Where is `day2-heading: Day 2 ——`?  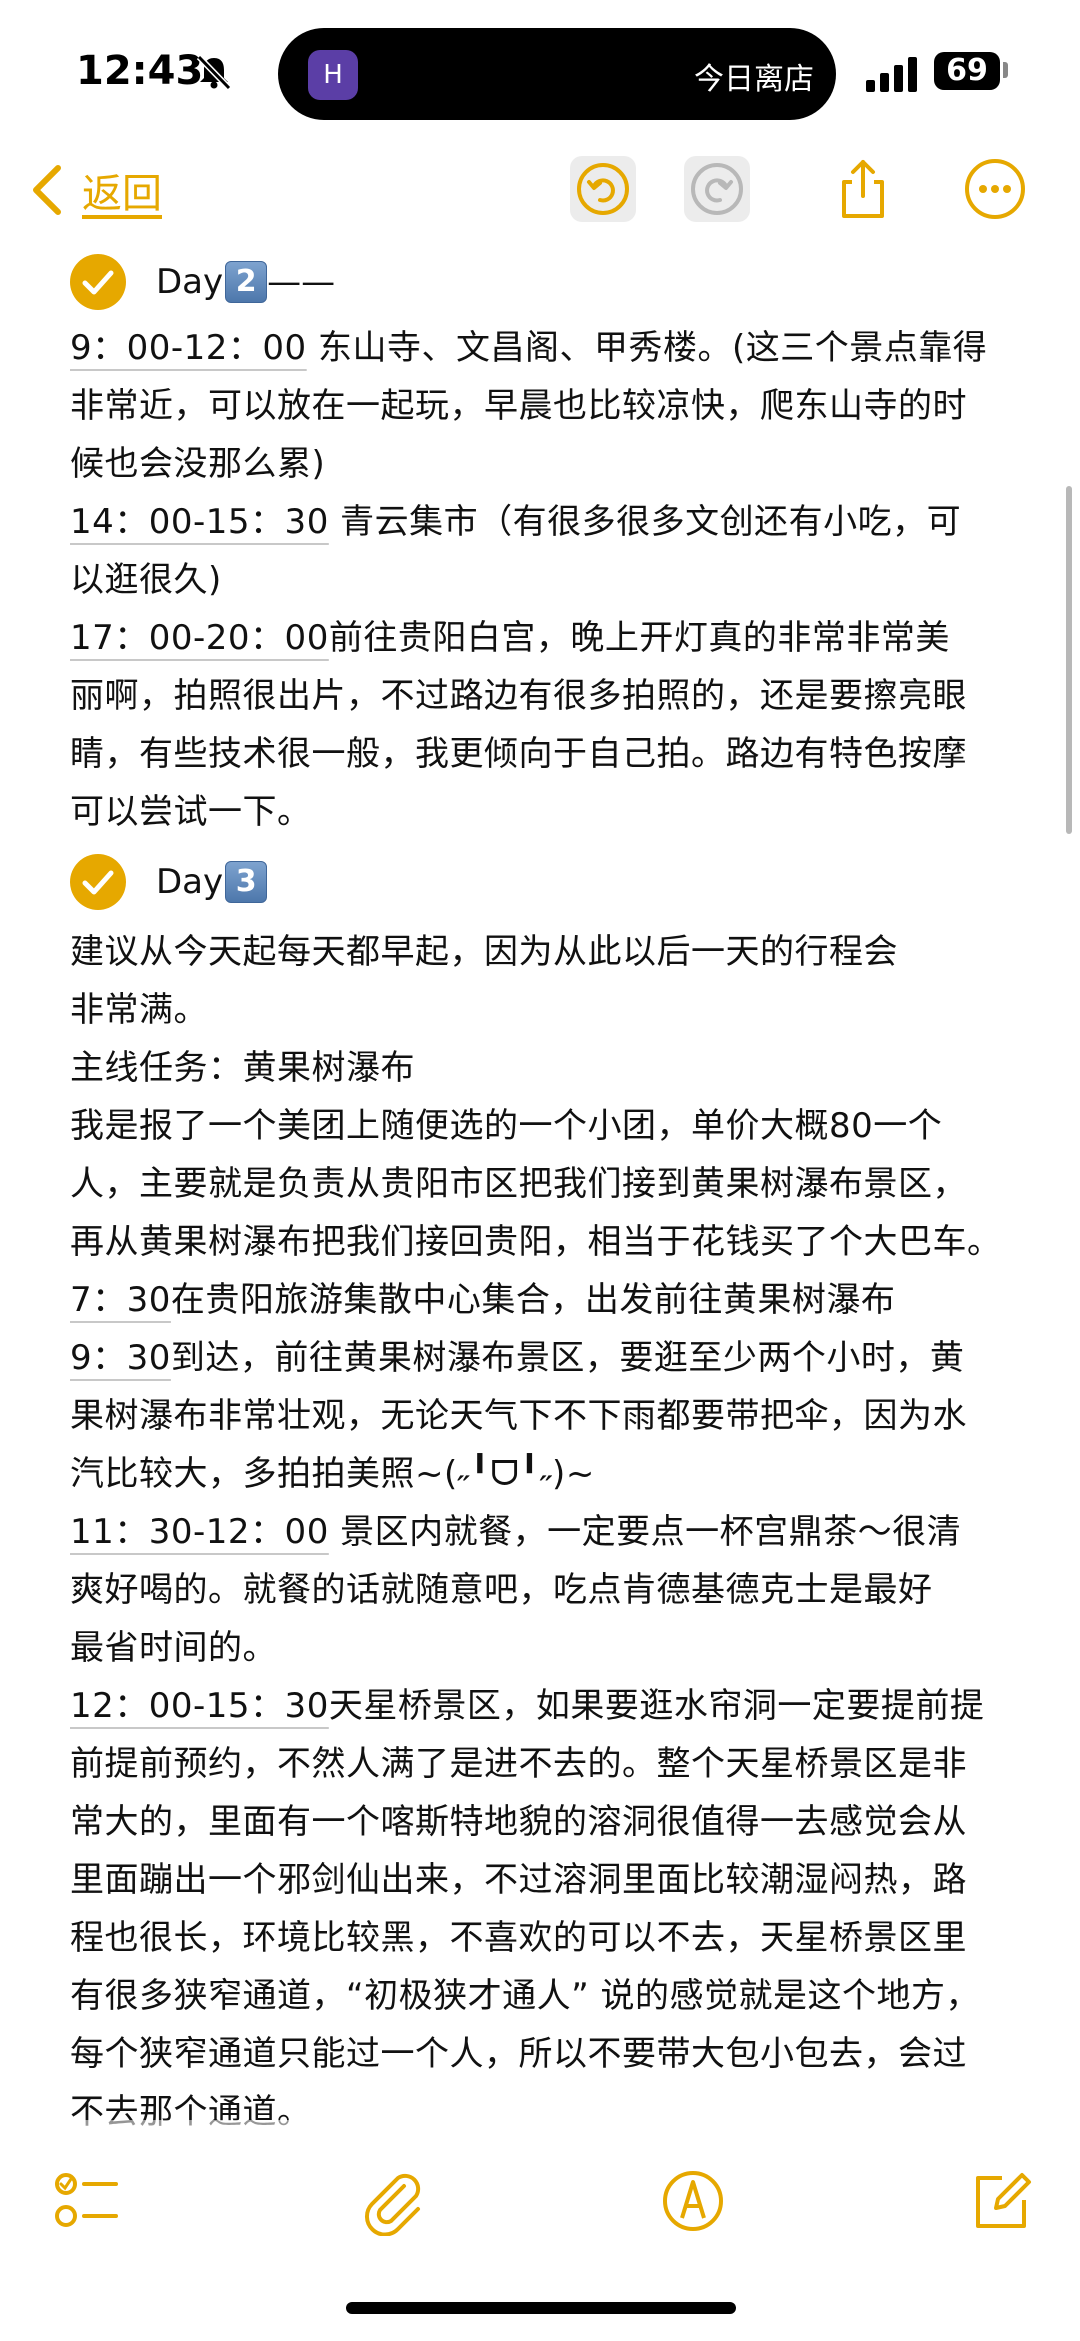 day2-heading: Day 2 —— is located at coordinates (202, 282).